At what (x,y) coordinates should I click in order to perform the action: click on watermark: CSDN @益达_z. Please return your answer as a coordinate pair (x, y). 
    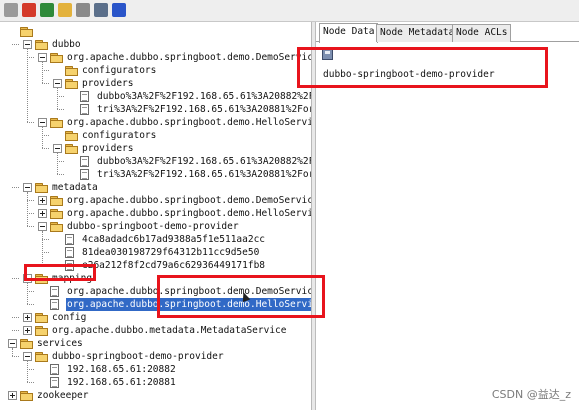
    Looking at the image, I should click on (531, 394).